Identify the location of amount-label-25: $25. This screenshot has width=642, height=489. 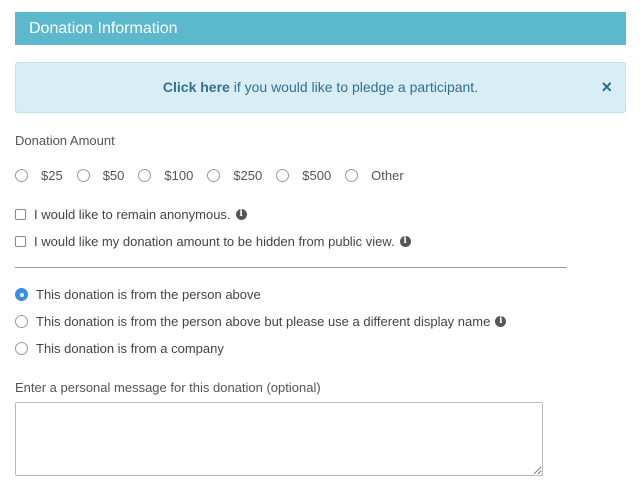
(52, 175).